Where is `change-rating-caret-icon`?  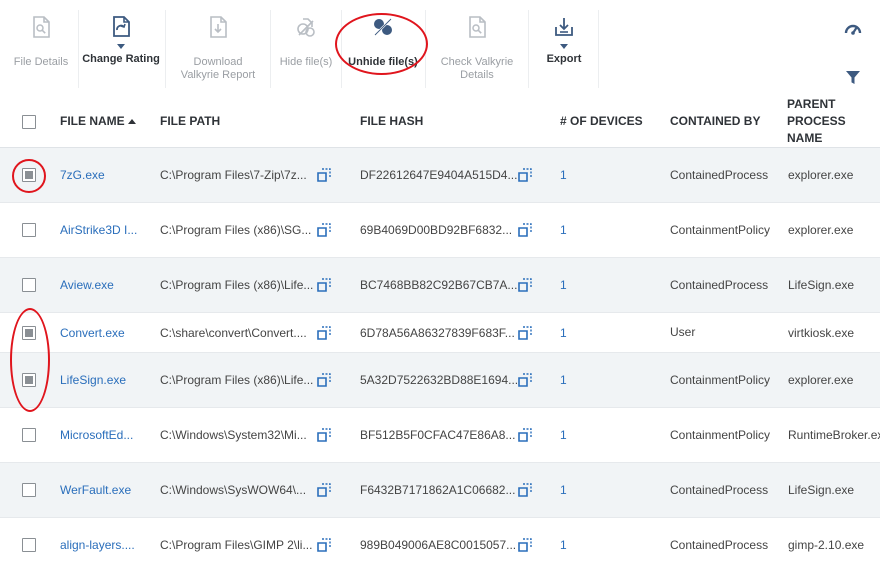 change-rating-caret-icon is located at coordinates (121, 46).